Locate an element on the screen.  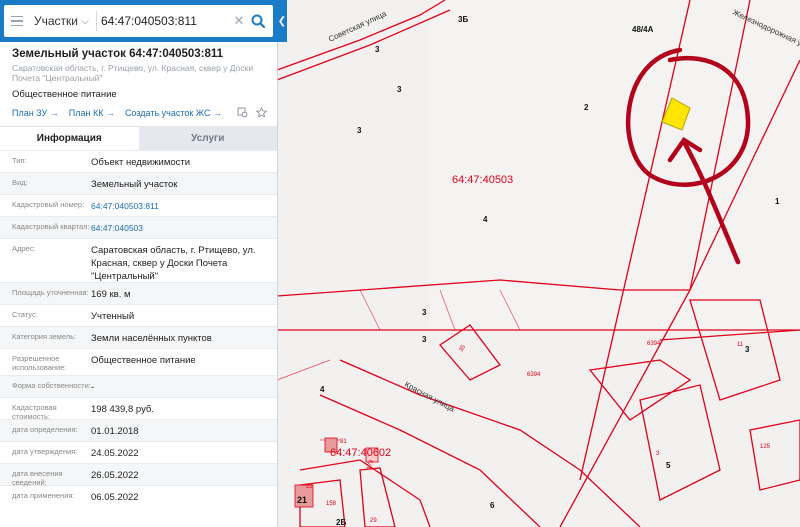
quarter-label-2: 64:47:40602 is located at coordinates (360, 453).